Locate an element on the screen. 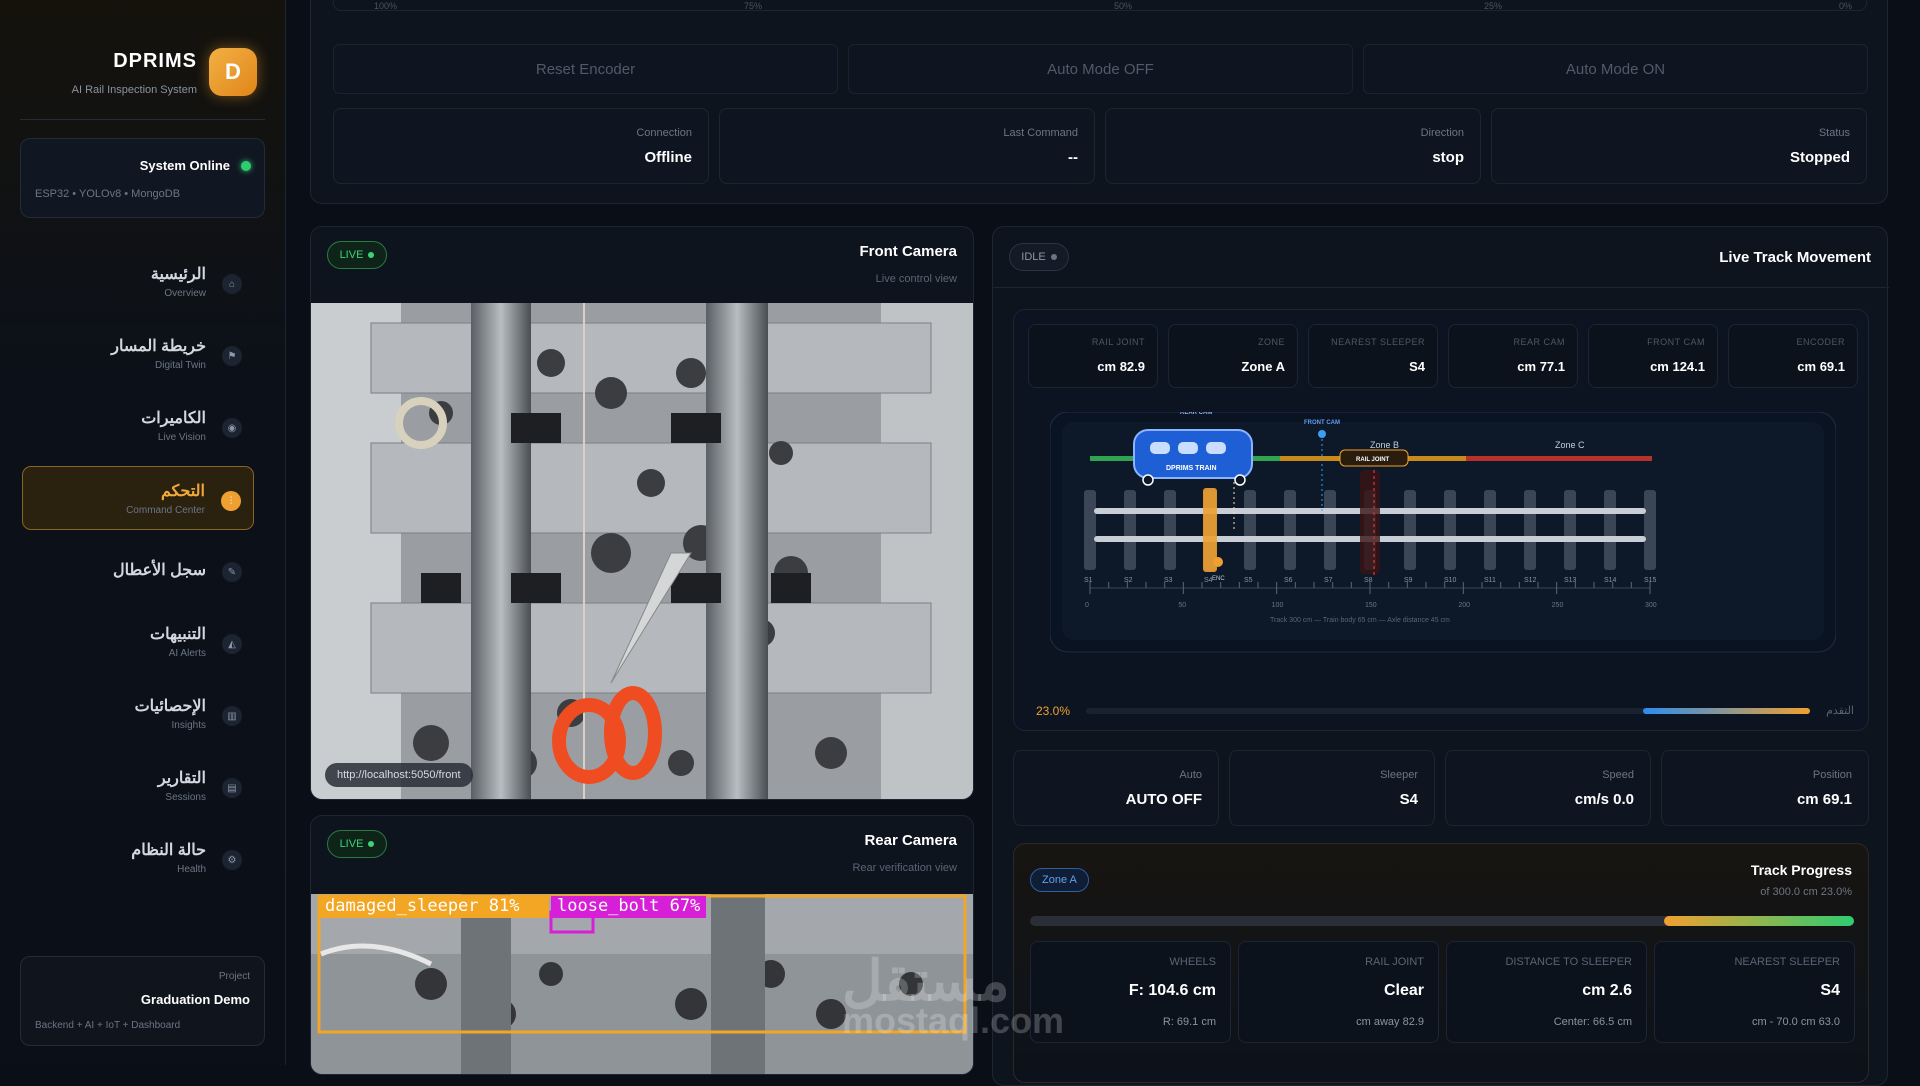 Image resolution: width=1920 pixels, height=1086 pixels. last-command-value: -- is located at coordinates (1073, 157).